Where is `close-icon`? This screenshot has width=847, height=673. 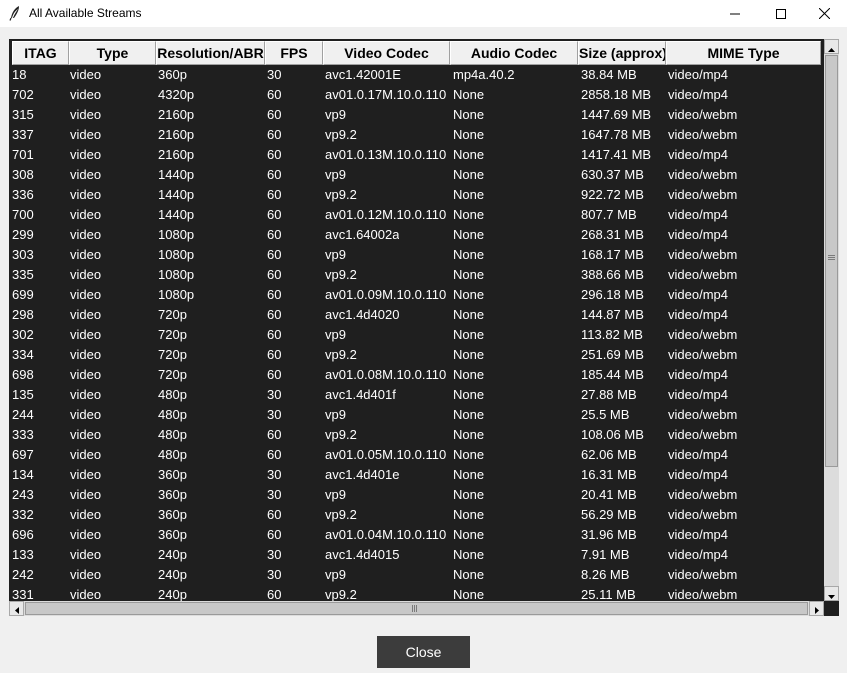 close-icon is located at coordinates (824, 13).